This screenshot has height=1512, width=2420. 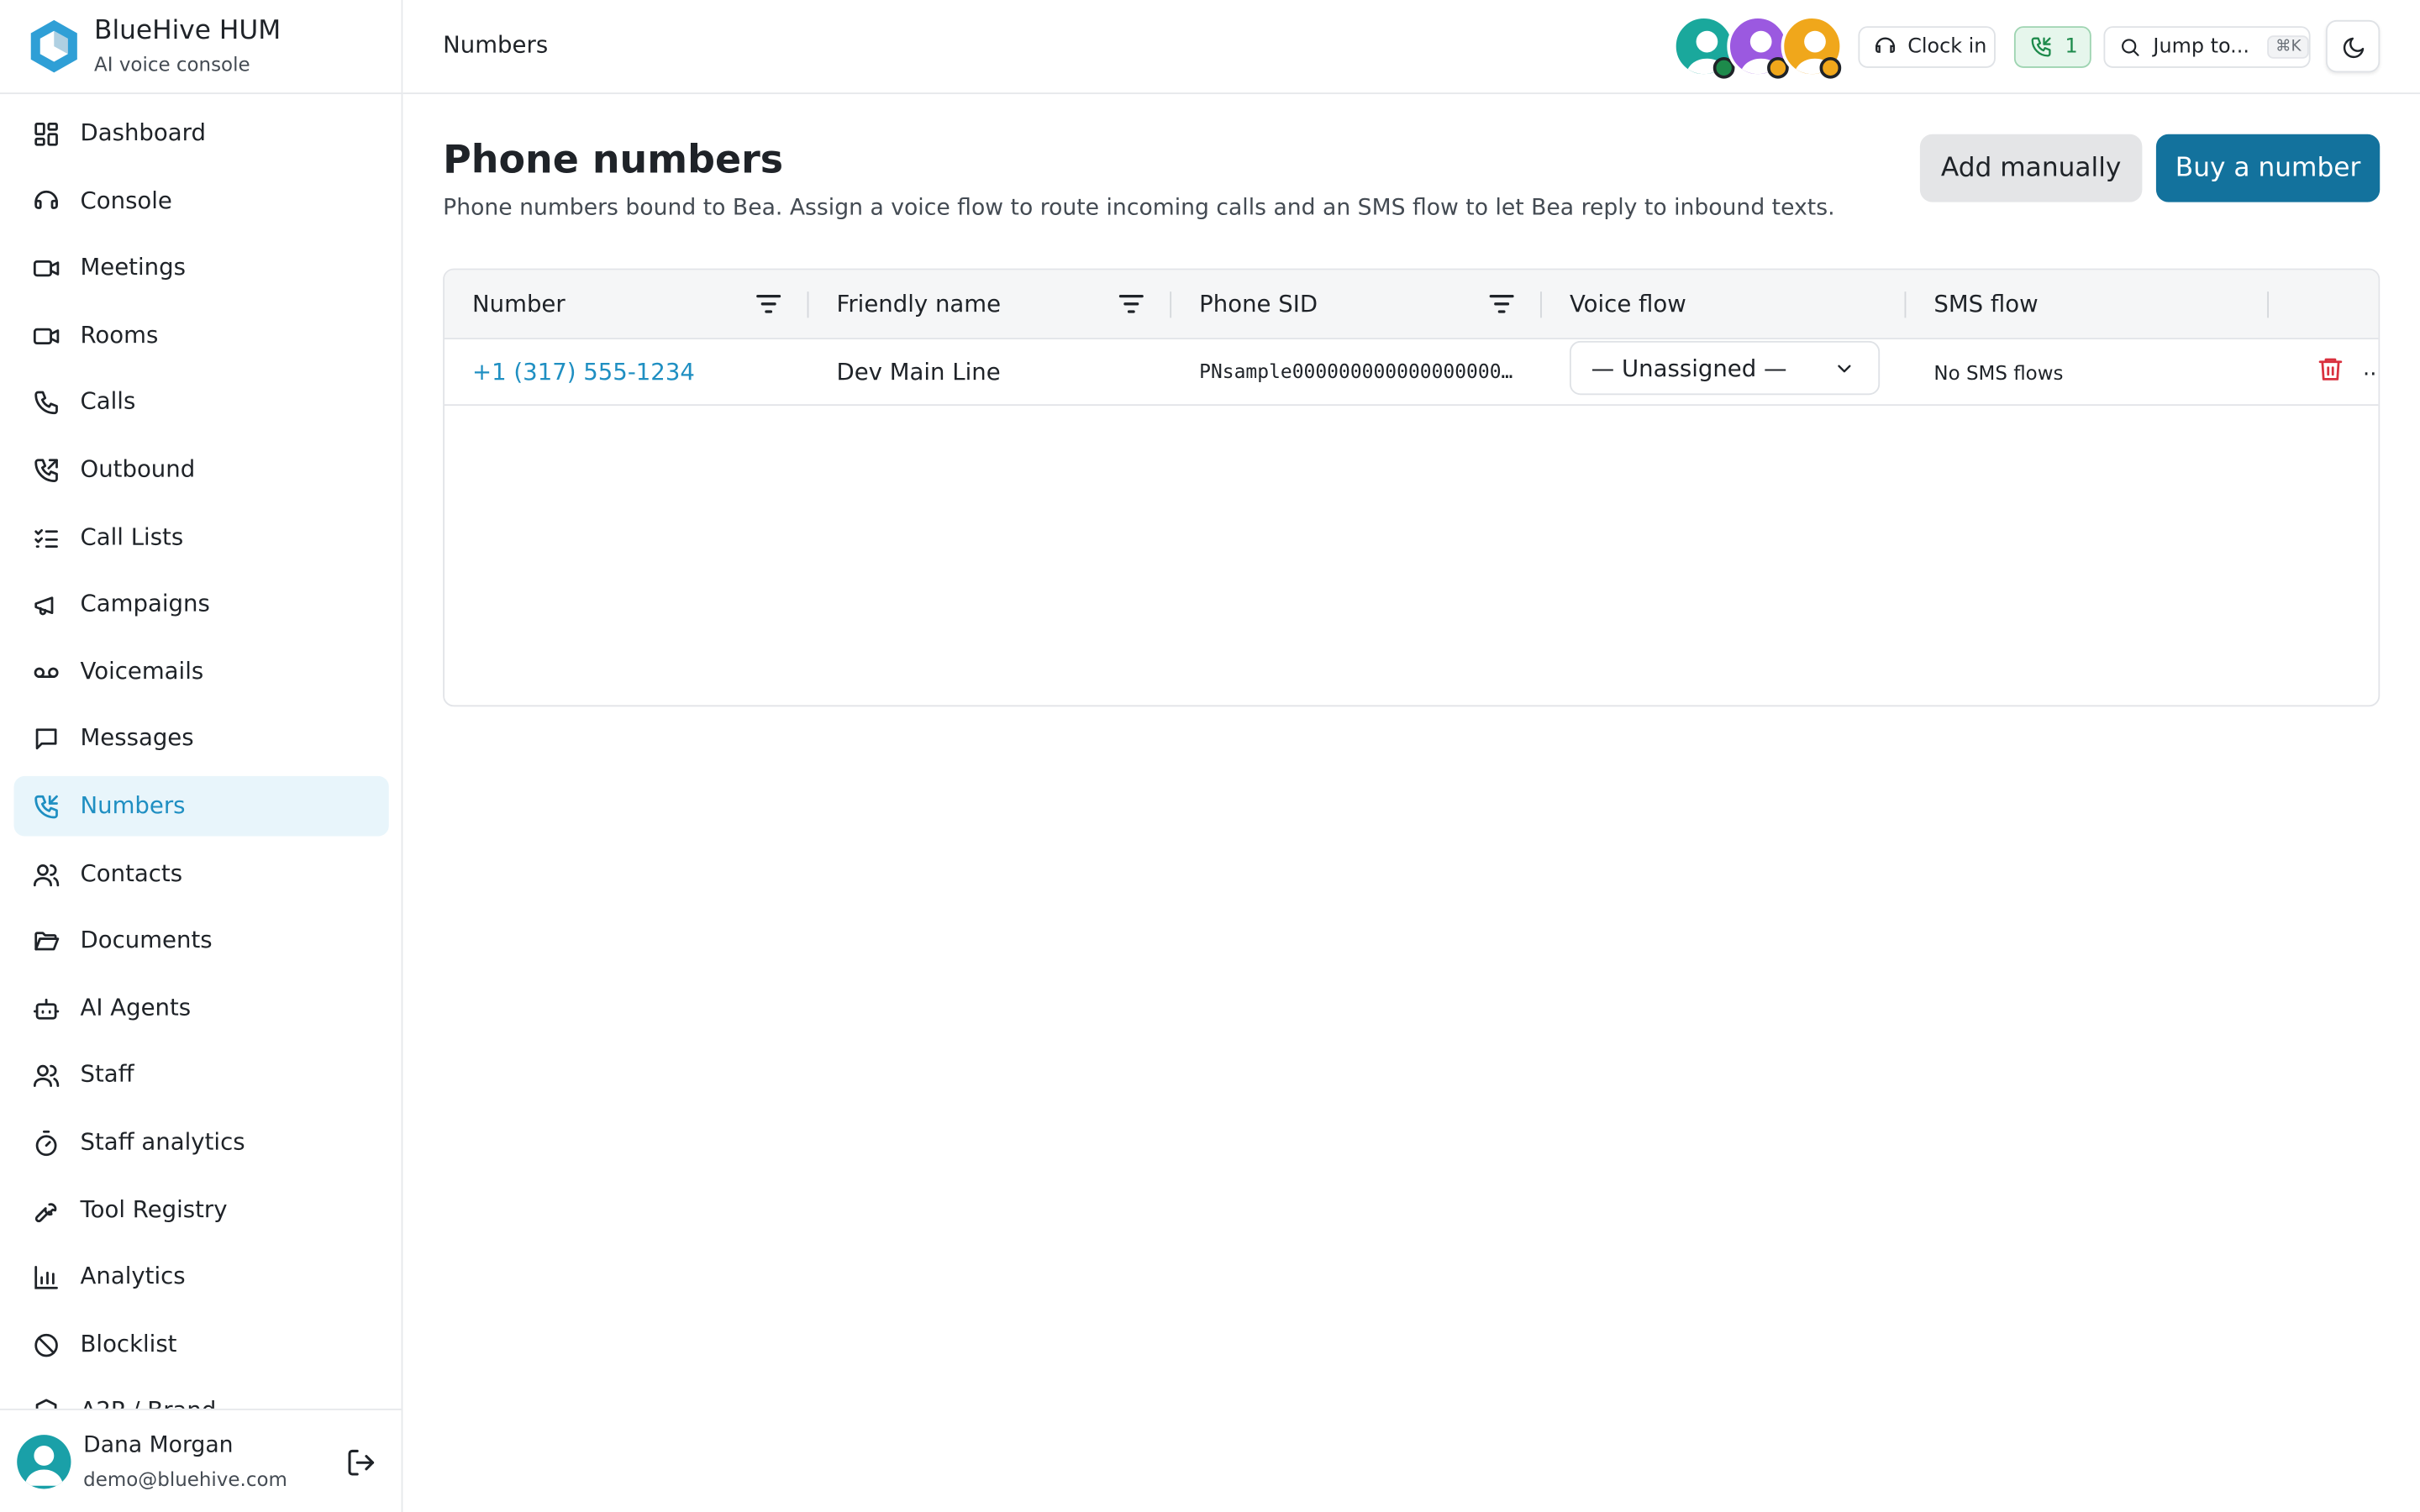 What do you see at coordinates (202, 268) in the screenshot?
I see `sidebar-item-meetings: Meetings` at bounding box center [202, 268].